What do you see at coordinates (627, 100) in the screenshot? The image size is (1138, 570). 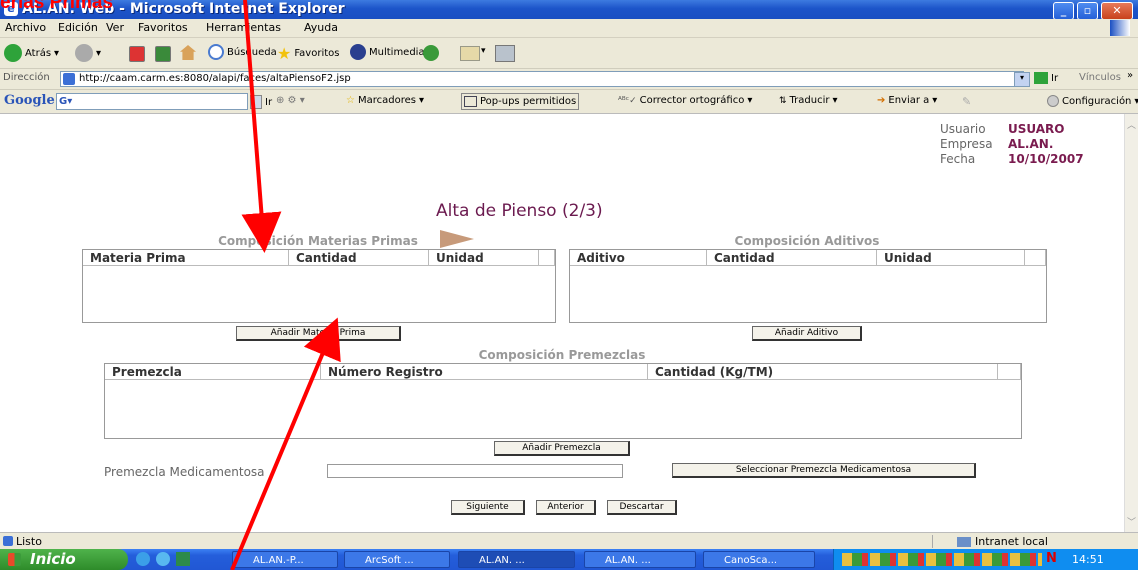 I see `spellcheck-icon: ᴬᴮᶜ✓` at bounding box center [627, 100].